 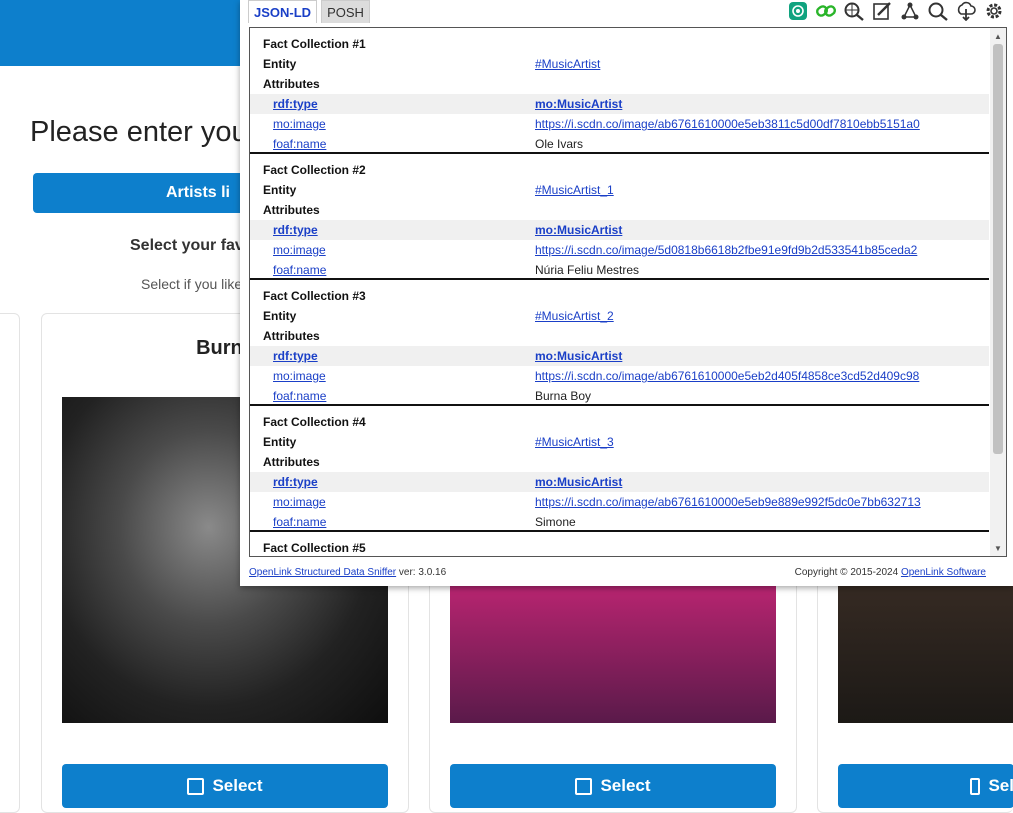 What do you see at coordinates (826, 11) in the screenshot?
I see `link-icon` at bounding box center [826, 11].